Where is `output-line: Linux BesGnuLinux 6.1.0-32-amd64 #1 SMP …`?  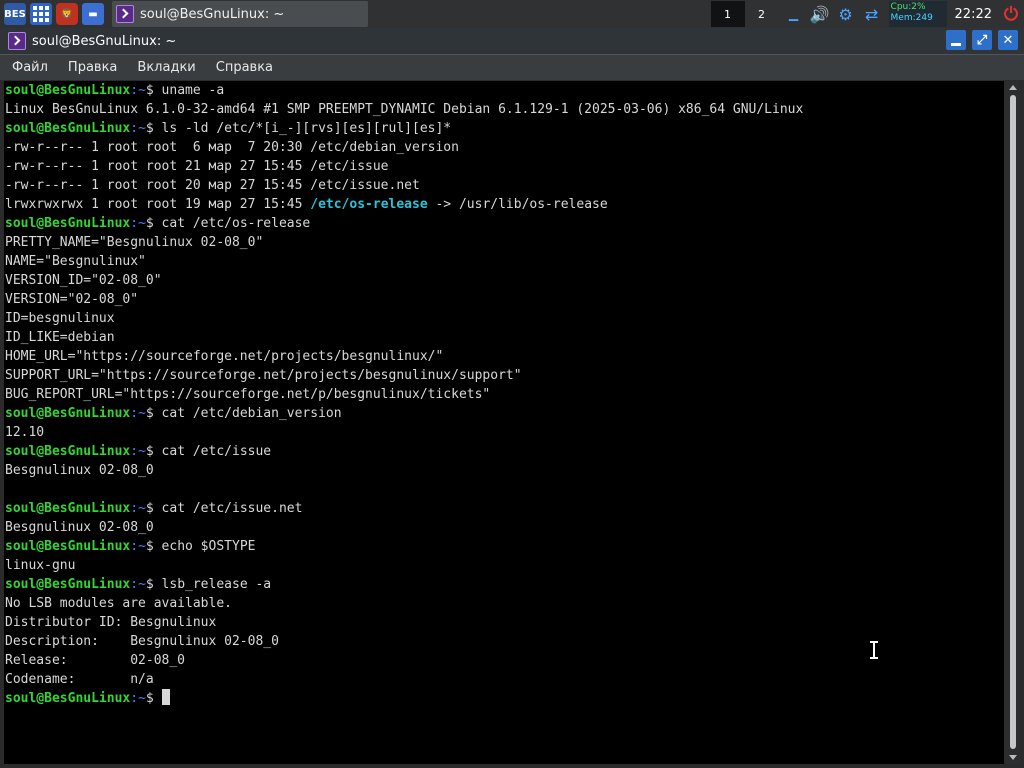
output-line: Linux BesGnuLinux 6.1.0-32-amd64 #1 SMP … is located at coordinates (504, 109).